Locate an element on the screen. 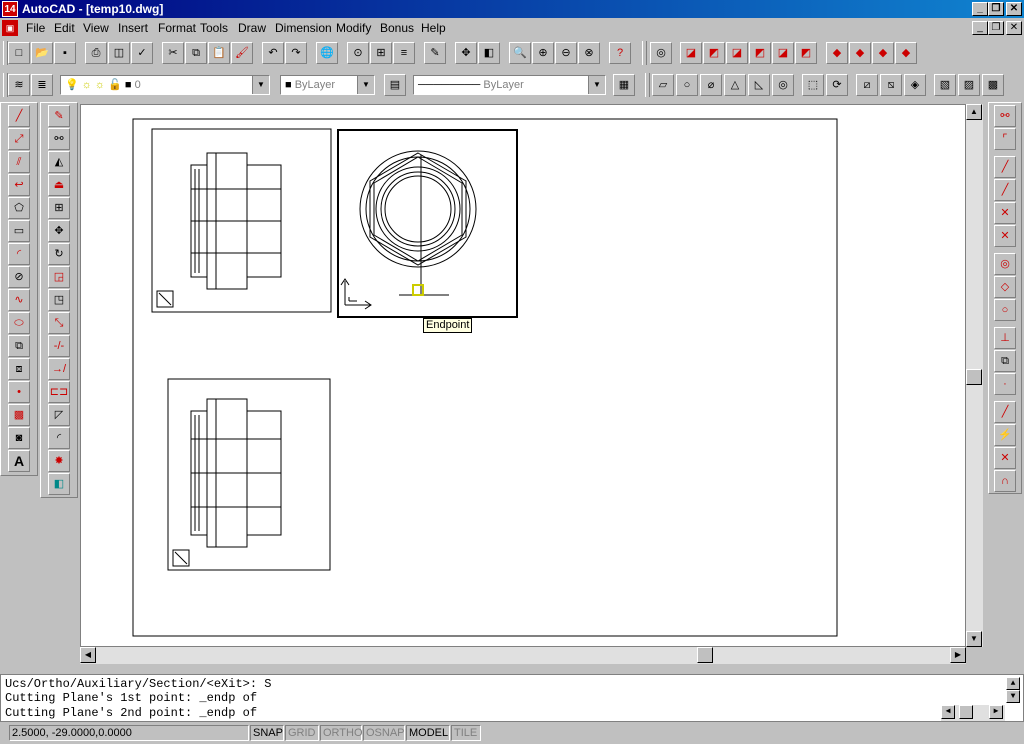 Image resolution: width=1024 pixels, height=744 pixels. toolbar-grip is located at coordinates (647, 85).